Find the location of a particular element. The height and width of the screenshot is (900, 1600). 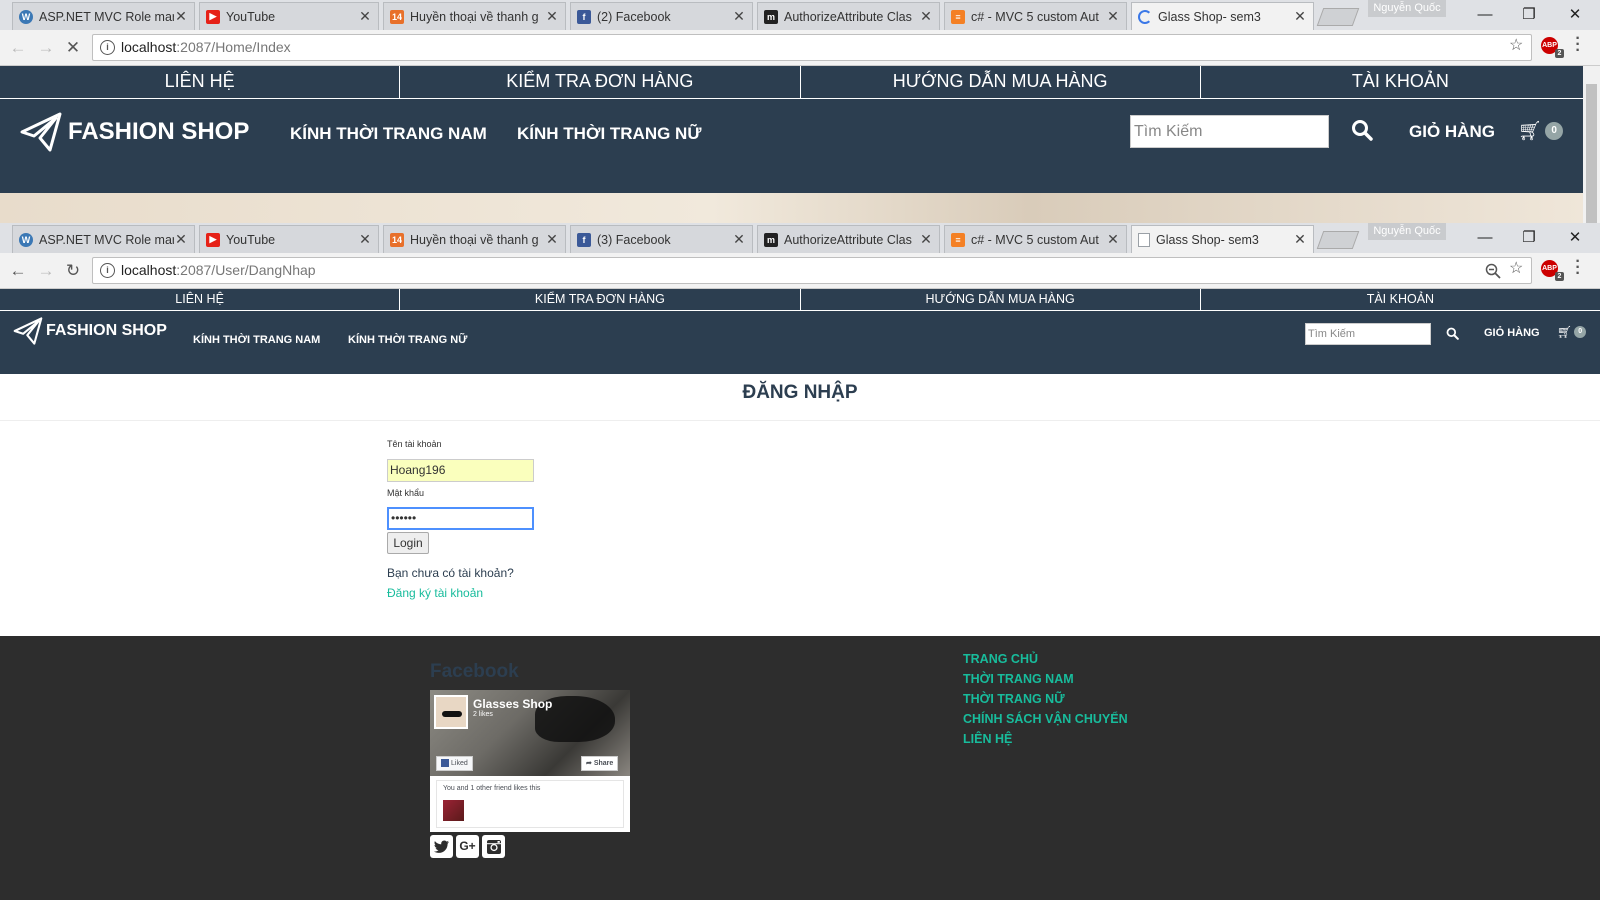

password-field: •••••• is located at coordinates (460, 518).